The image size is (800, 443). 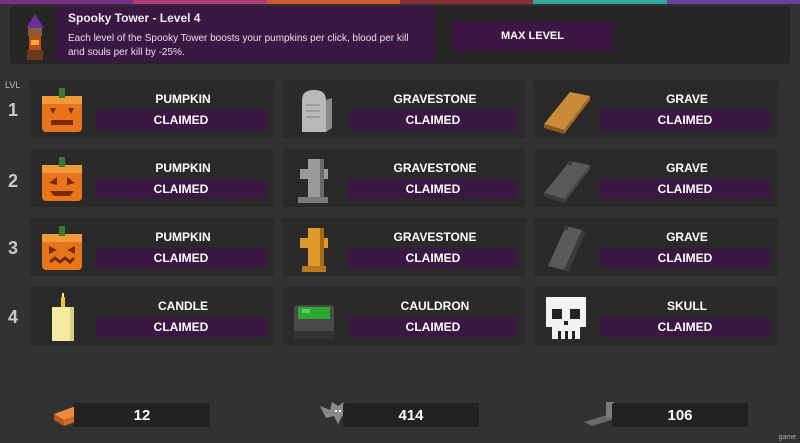 I want to click on tower-icon, so click(x=35, y=37).